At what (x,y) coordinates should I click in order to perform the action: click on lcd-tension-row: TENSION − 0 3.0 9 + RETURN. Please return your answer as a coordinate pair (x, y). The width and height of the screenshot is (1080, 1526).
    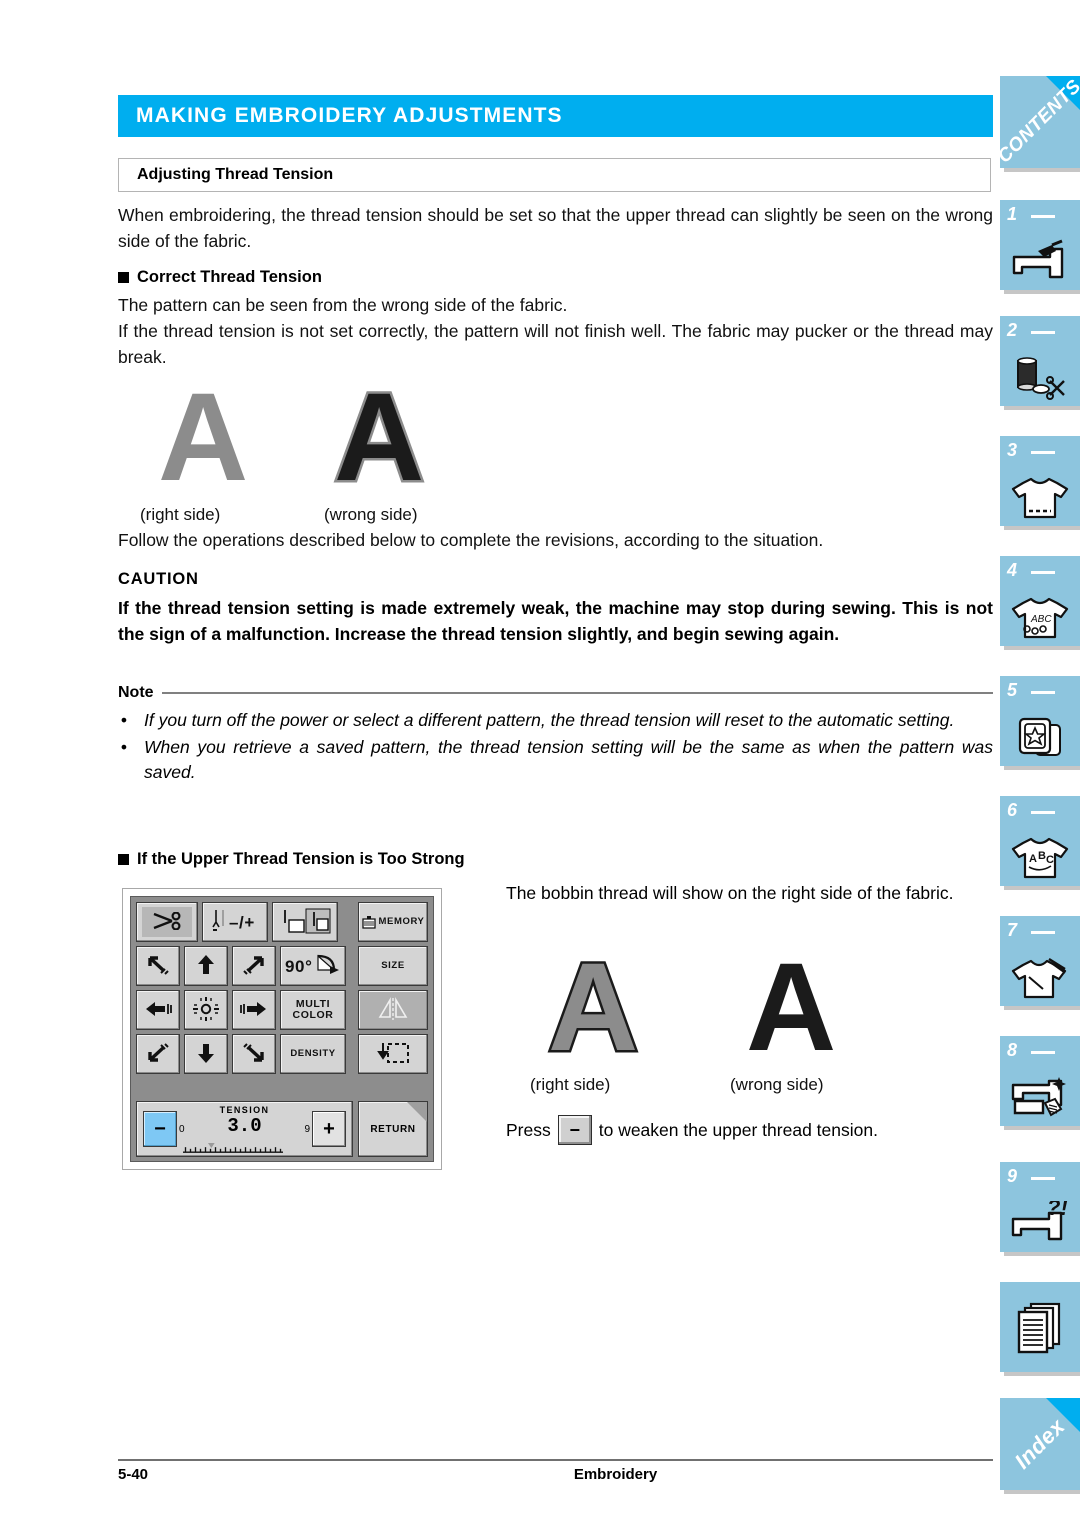
    Looking at the image, I should click on (282, 1129).